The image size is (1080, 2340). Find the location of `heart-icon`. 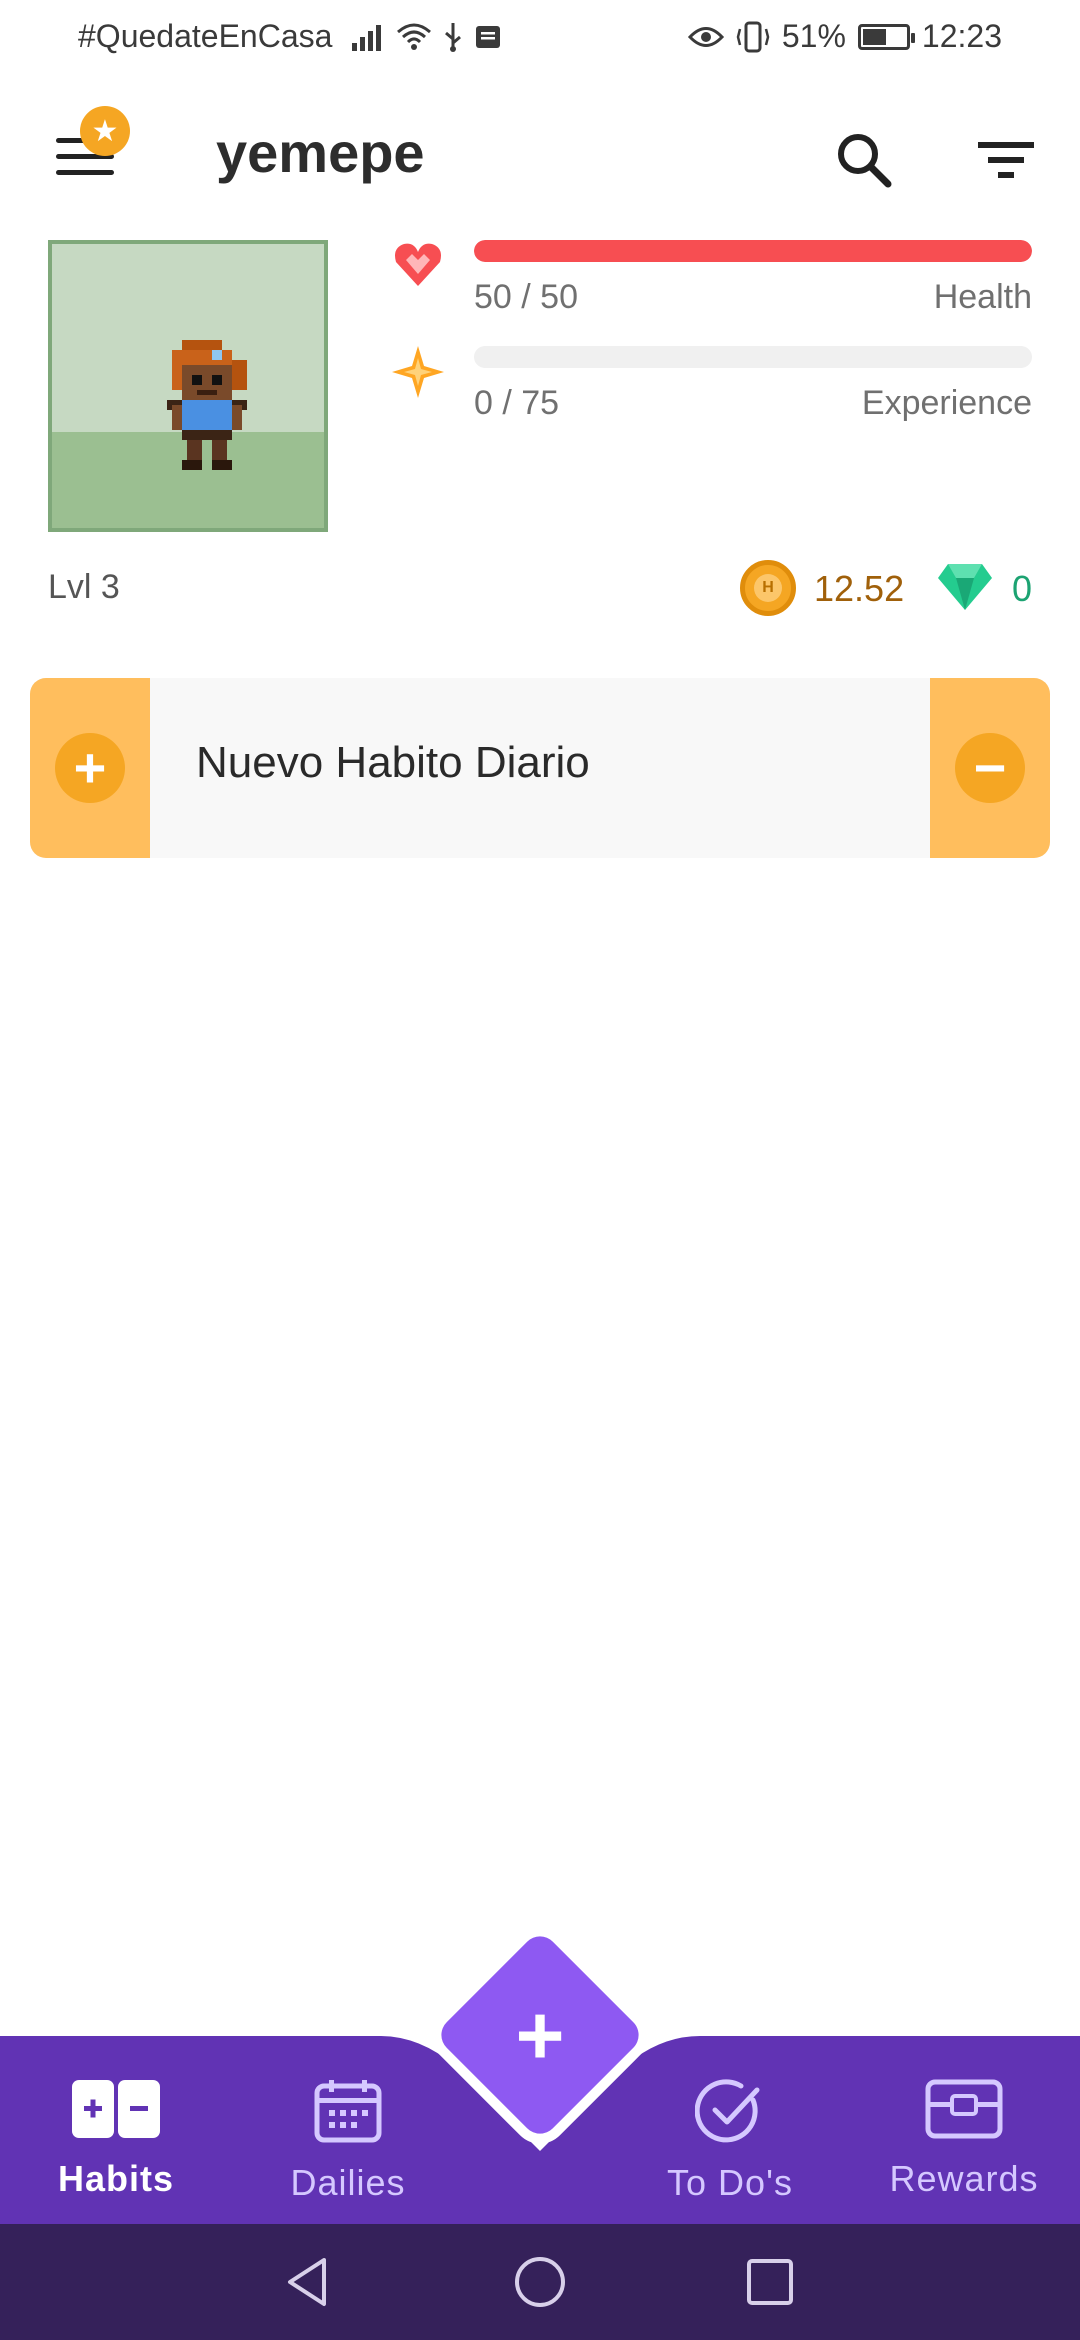

heart-icon is located at coordinates (418, 264).